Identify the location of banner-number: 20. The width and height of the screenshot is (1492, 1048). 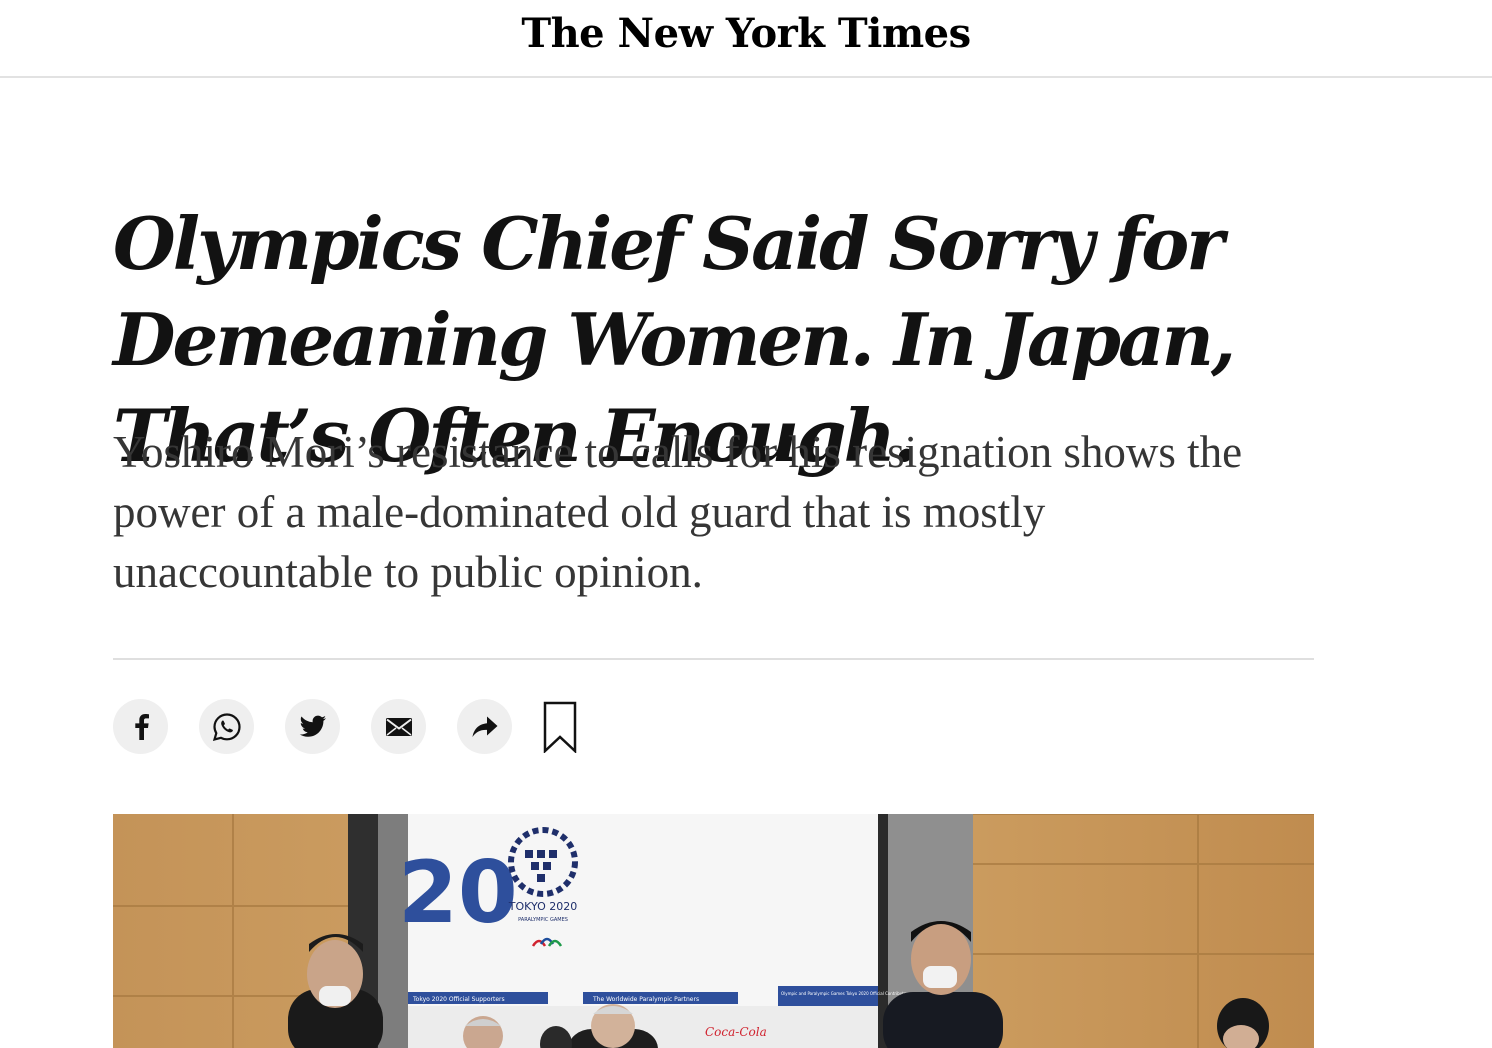
(458, 893).